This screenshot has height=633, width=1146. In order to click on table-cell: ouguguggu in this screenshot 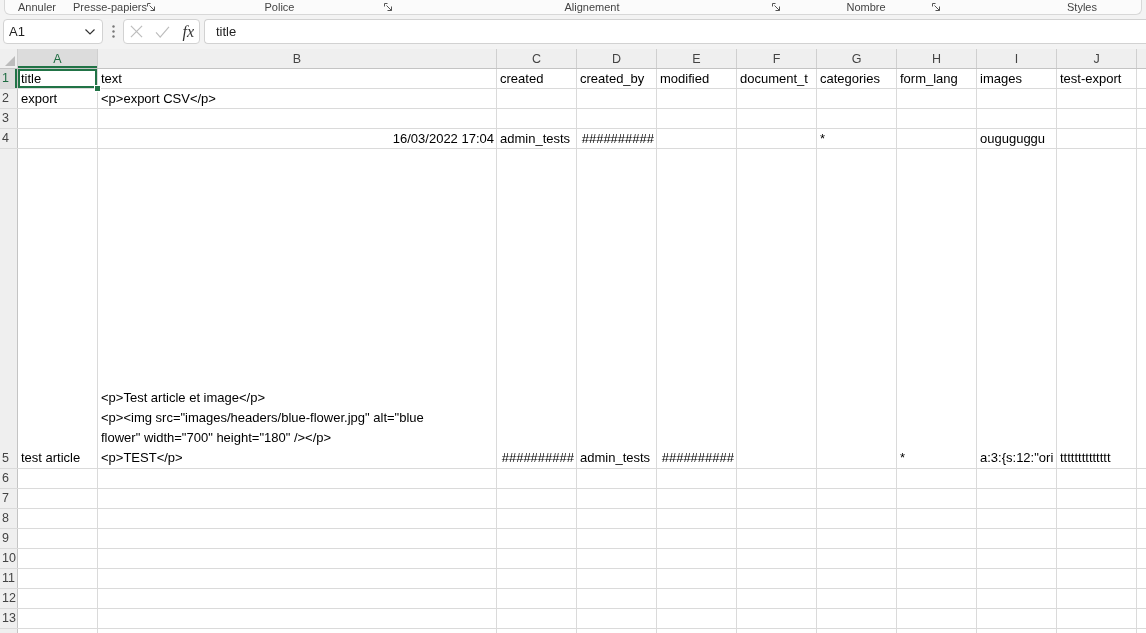, I will do `click(1016, 138)`.